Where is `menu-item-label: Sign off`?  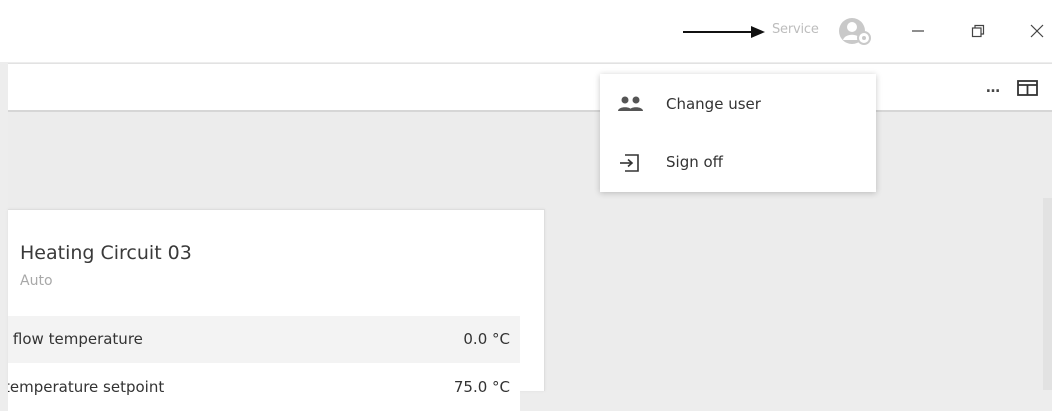 menu-item-label: Sign off is located at coordinates (694, 162).